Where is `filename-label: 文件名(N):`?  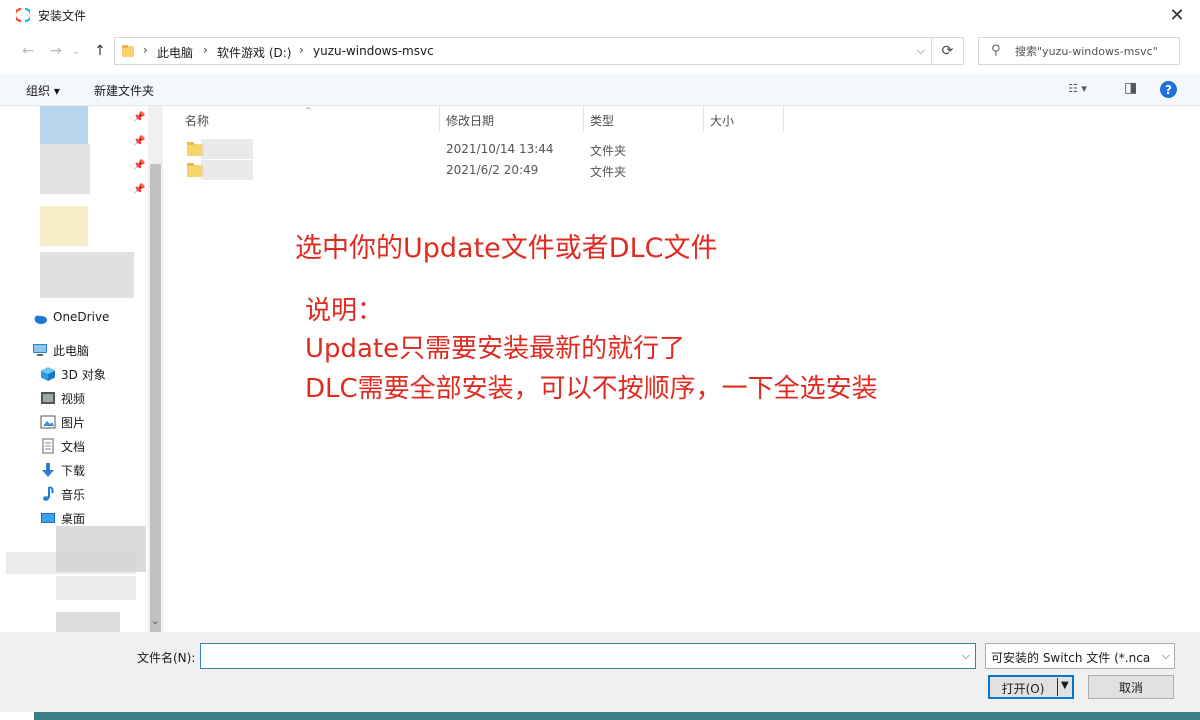
filename-label: 文件名(N): is located at coordinates (166, 658).